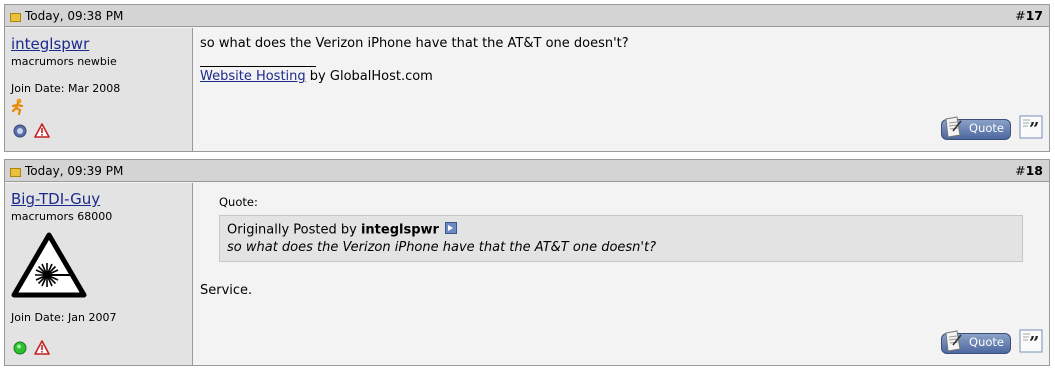 This screenshot has height=369, width=1055. Describe the element at coordinates (20, 349) in the screenshot. I see `online-status-icon` at that location.